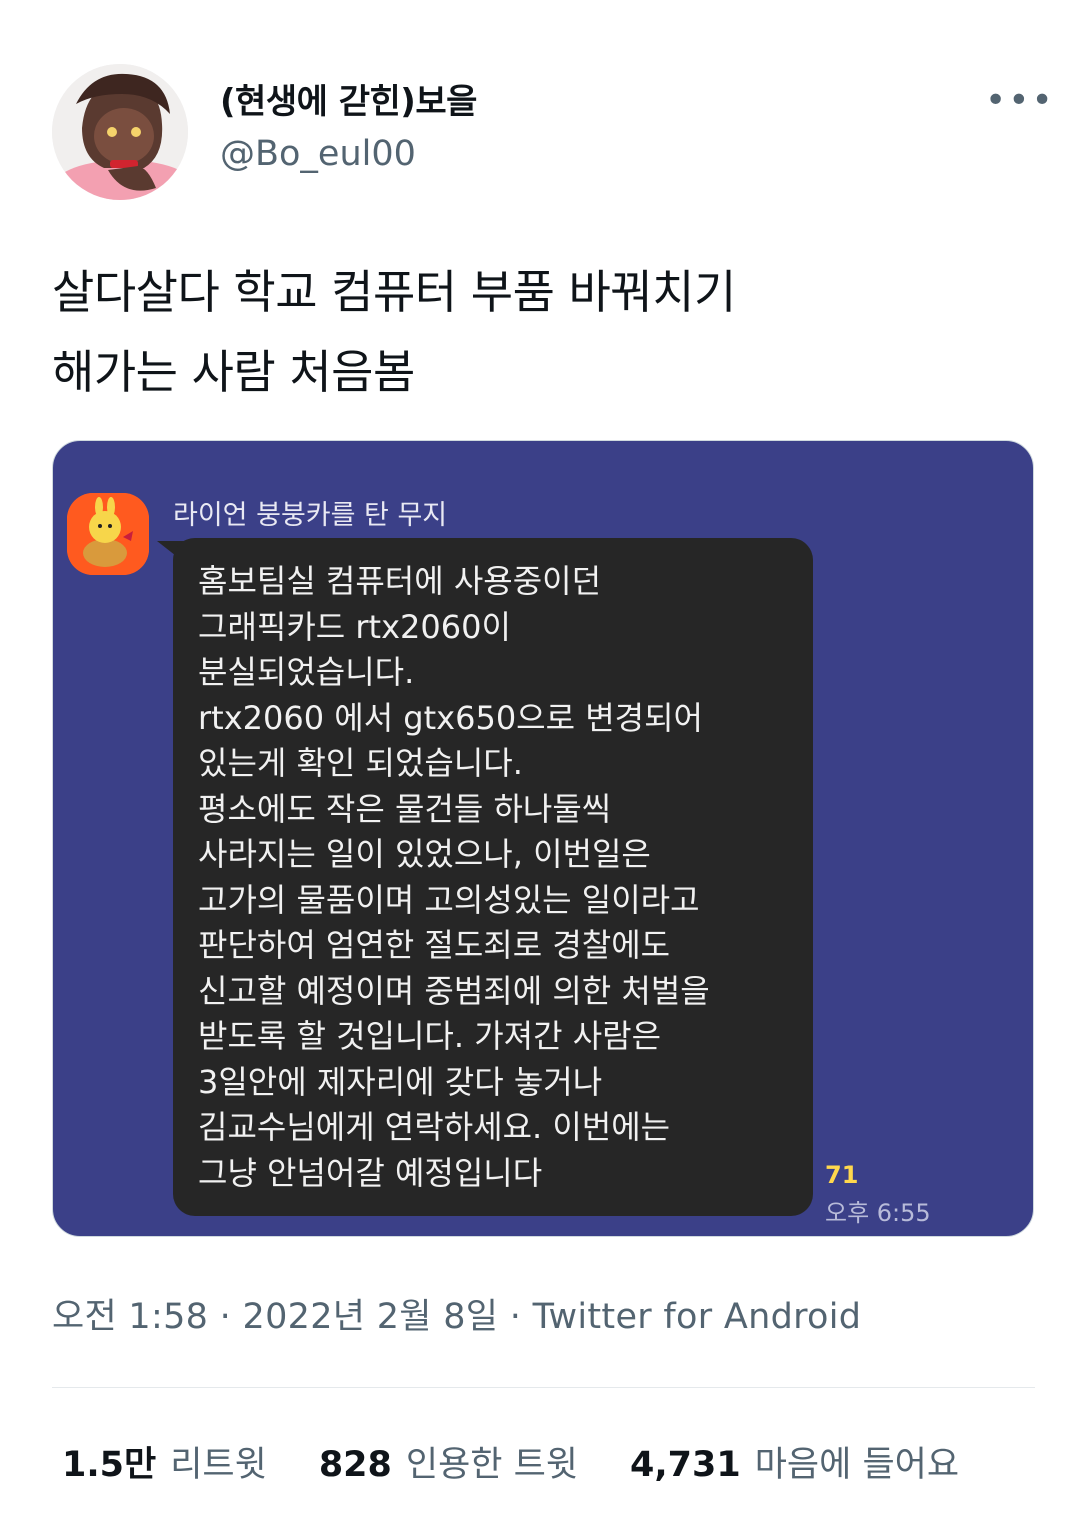 This screenshot has height=1537, width=1085. I want to click on chat-message-line: 고가의 물품이며 고의성있는 일이라고, so click(449, 899).